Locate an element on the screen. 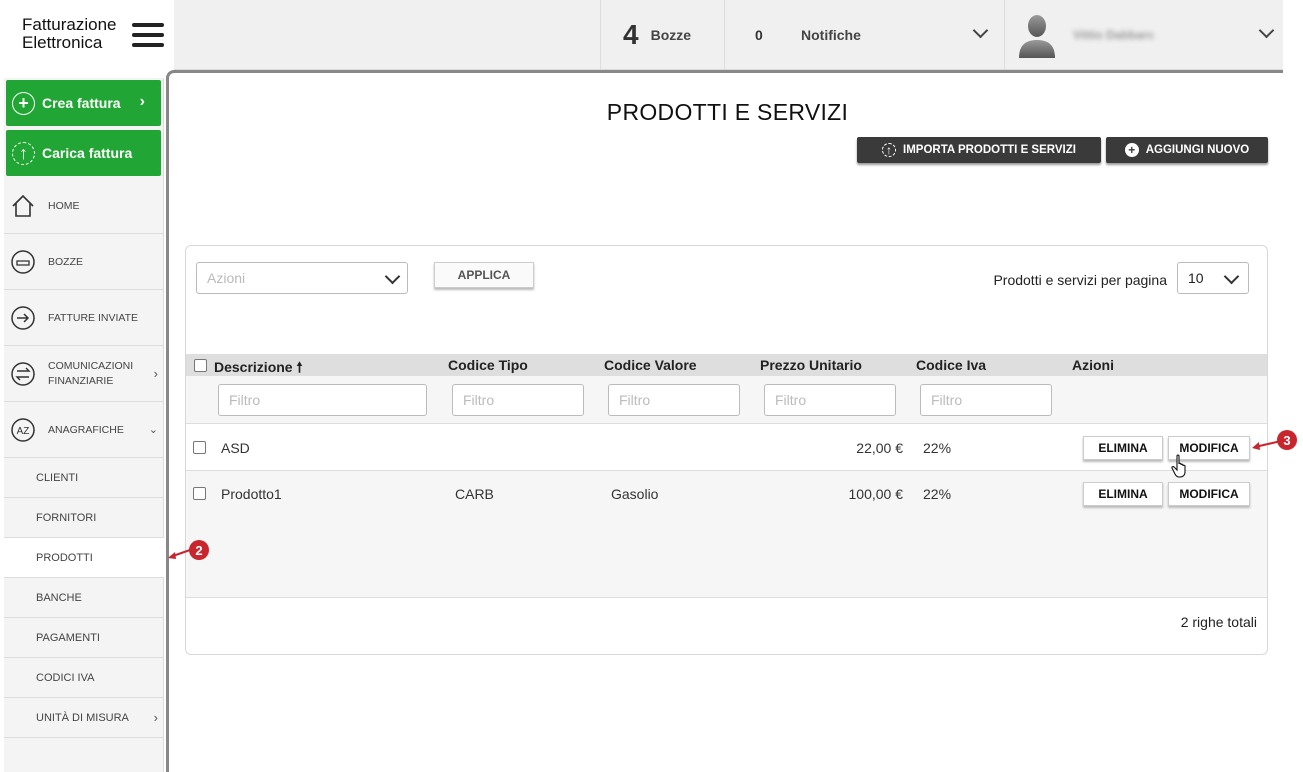  crea-fattura-label: Crea fattura is located at coordinates (81, 103).